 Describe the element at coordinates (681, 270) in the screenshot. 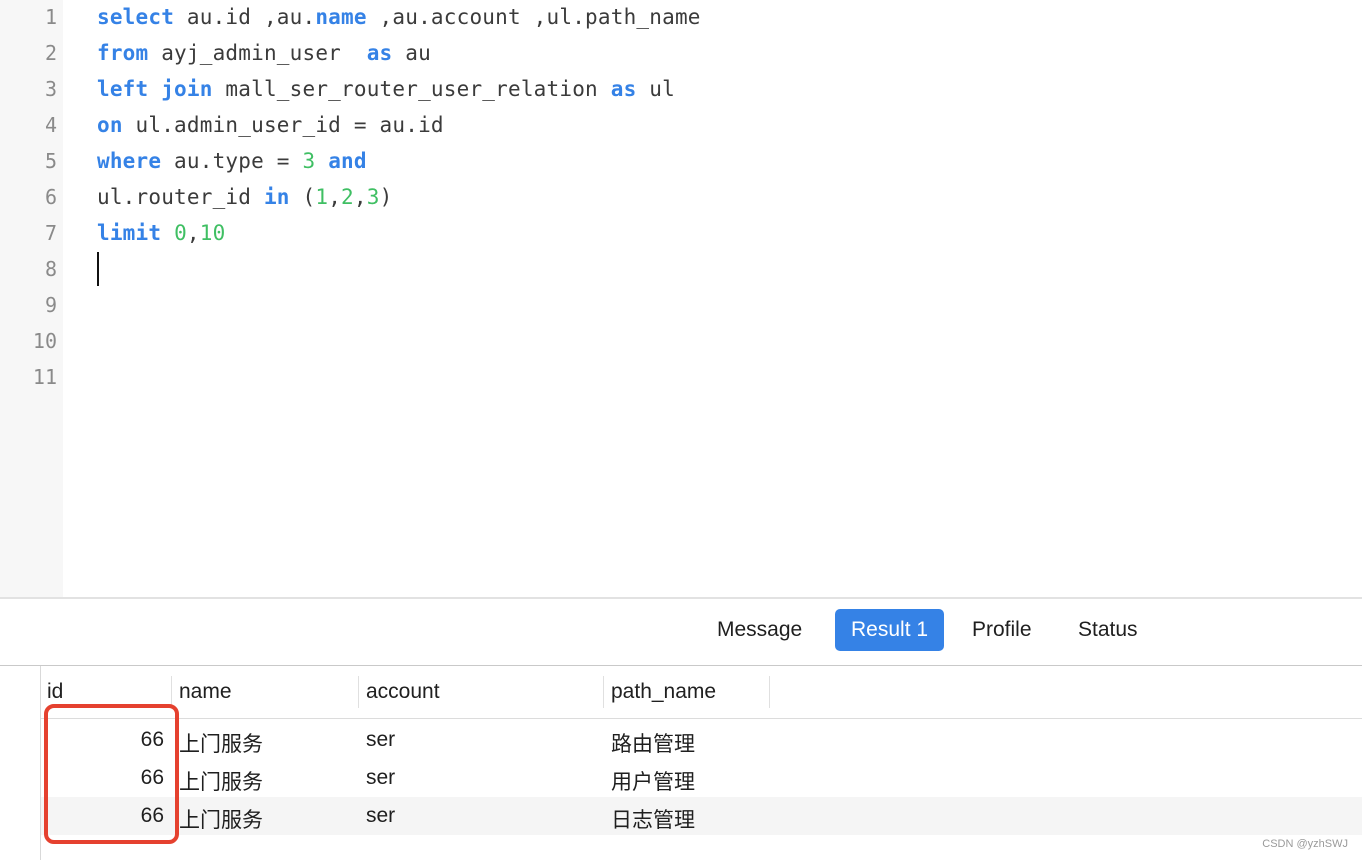

I see `code-line: 8` at that location.